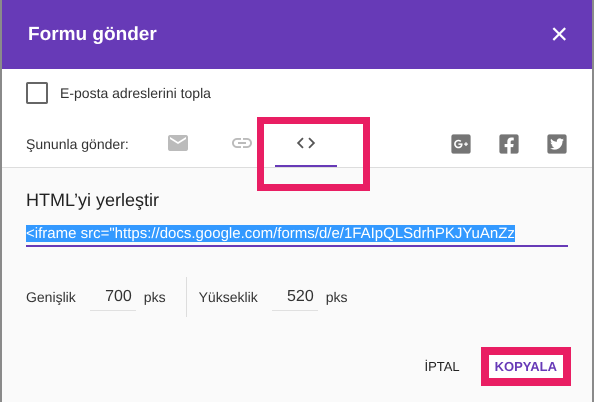  What do you see at coordinates (37, 93) in the screenshot?
I see `checkbox` at bounding box center [37, 93].